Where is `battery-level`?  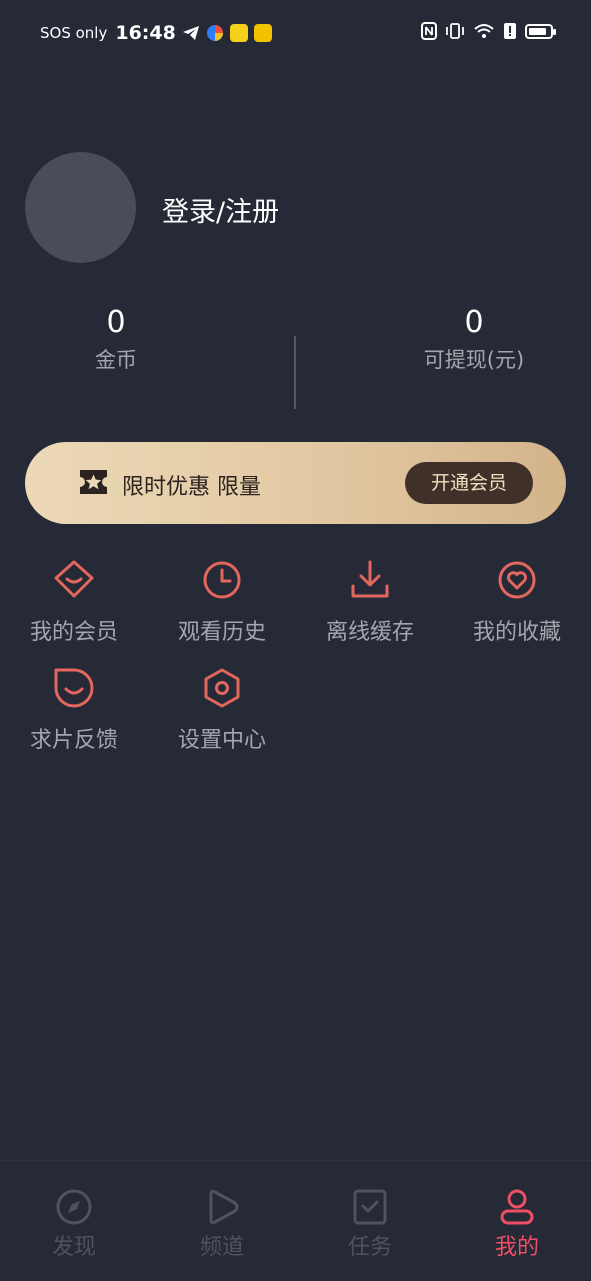 battery-level is located at coordinates (537, 31).